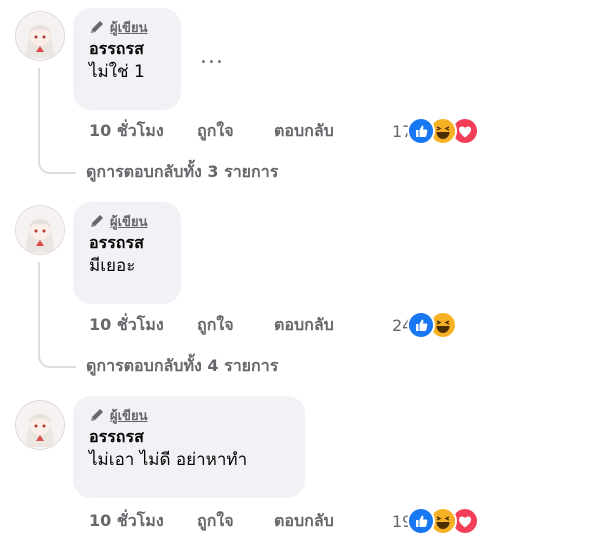 The width and height of the screenshot is (600, 537). Describe the element at coordinates (168, 460) in the screenshot. I see `comment-text: ไม่เอา ไม่ดี อย่าหาทำ` at that location.